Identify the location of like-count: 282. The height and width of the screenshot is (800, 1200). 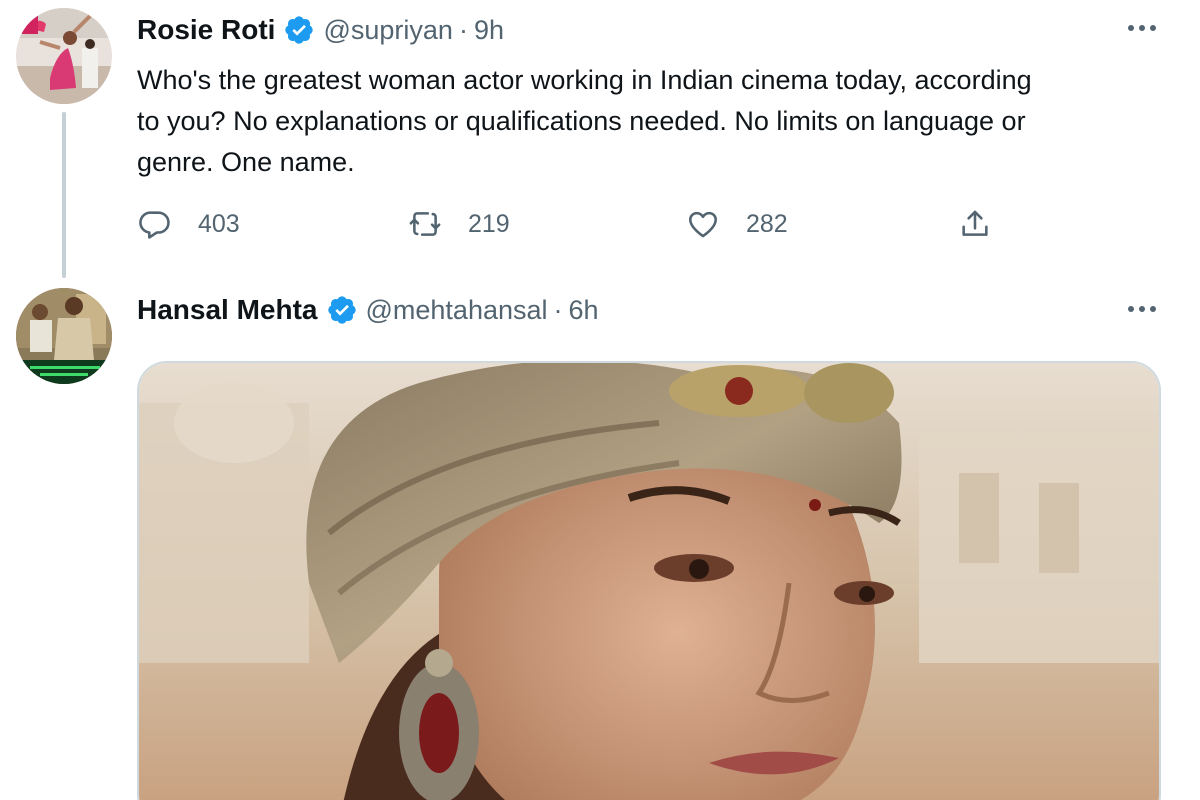
(767, 223).